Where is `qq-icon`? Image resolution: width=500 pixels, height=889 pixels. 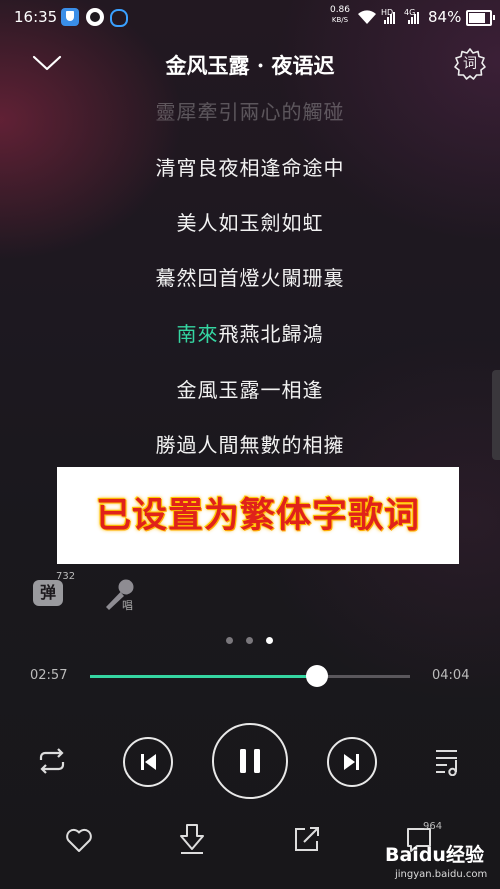
qq-icon is located at coordinates (119, 18).